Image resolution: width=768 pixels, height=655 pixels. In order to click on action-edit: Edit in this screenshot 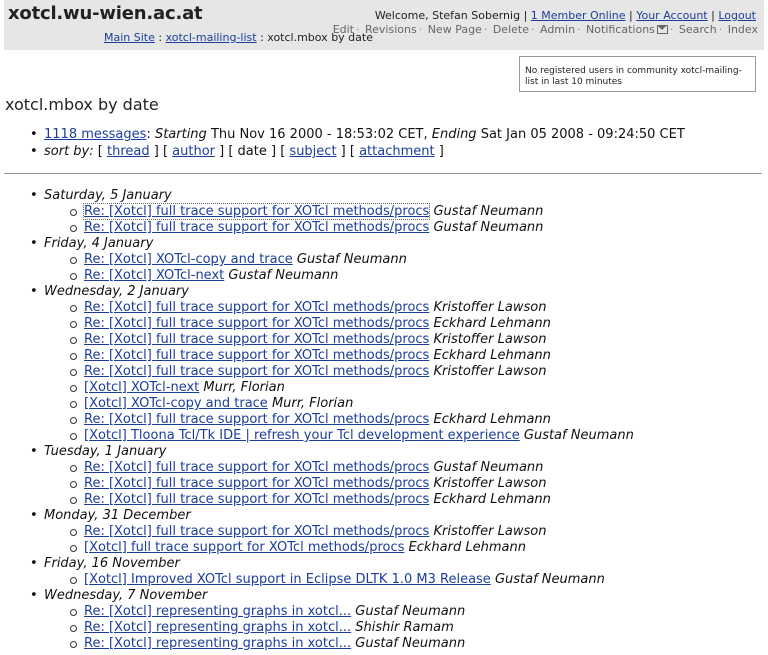, I will do `click(343, 29)`.